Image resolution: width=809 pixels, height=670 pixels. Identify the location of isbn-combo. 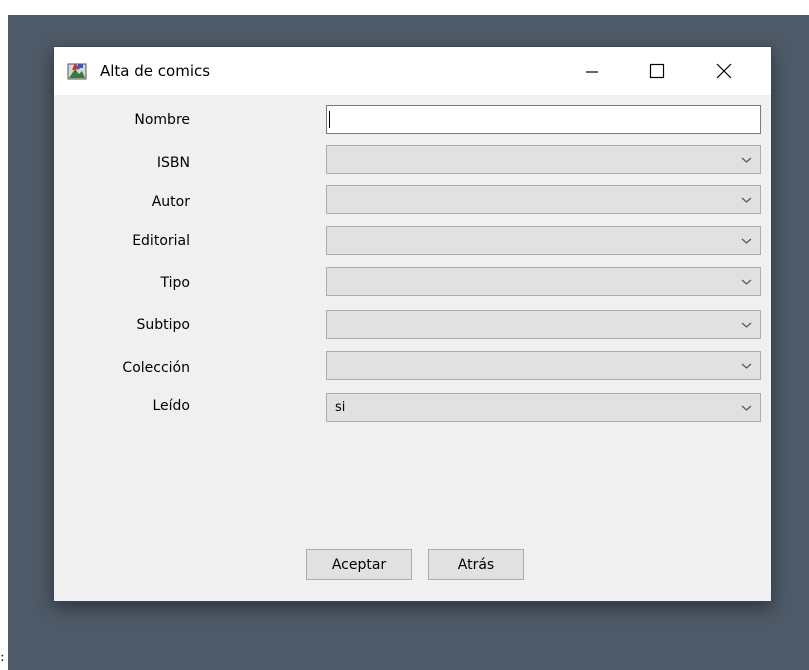
(543, 159).